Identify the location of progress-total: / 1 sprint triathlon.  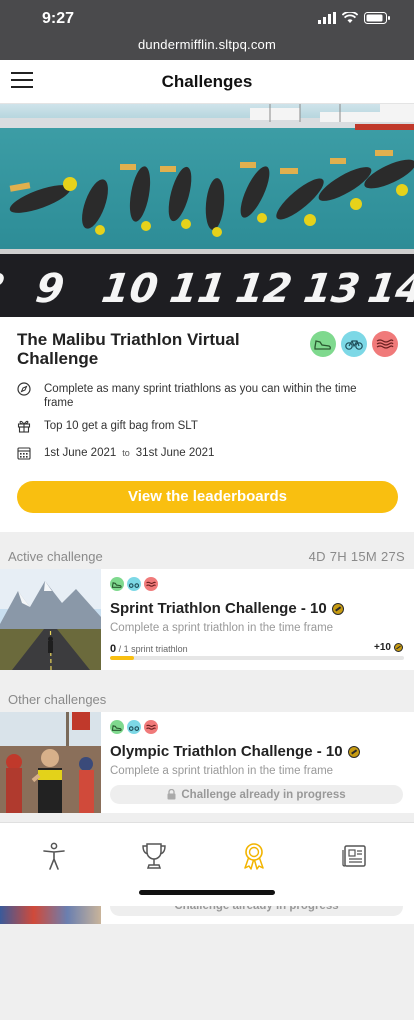
(152, 649).